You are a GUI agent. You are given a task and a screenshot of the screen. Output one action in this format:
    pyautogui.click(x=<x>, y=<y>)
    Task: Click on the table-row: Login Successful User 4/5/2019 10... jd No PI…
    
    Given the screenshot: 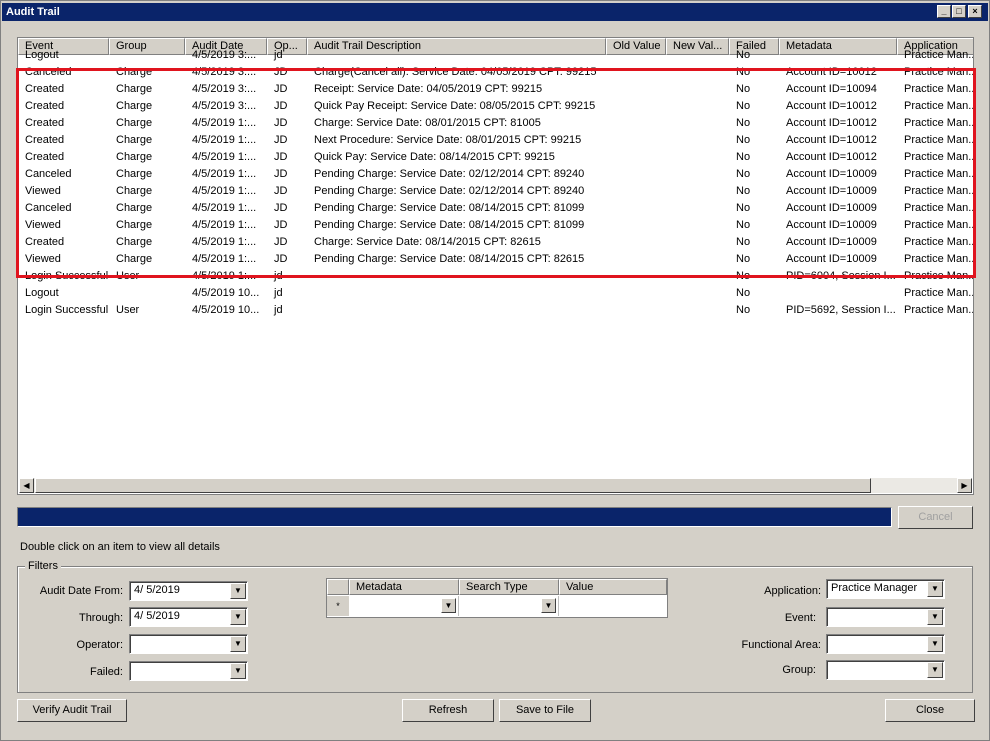 What is the action you would take?
    pyautogui.click(x=495, y=310)
    